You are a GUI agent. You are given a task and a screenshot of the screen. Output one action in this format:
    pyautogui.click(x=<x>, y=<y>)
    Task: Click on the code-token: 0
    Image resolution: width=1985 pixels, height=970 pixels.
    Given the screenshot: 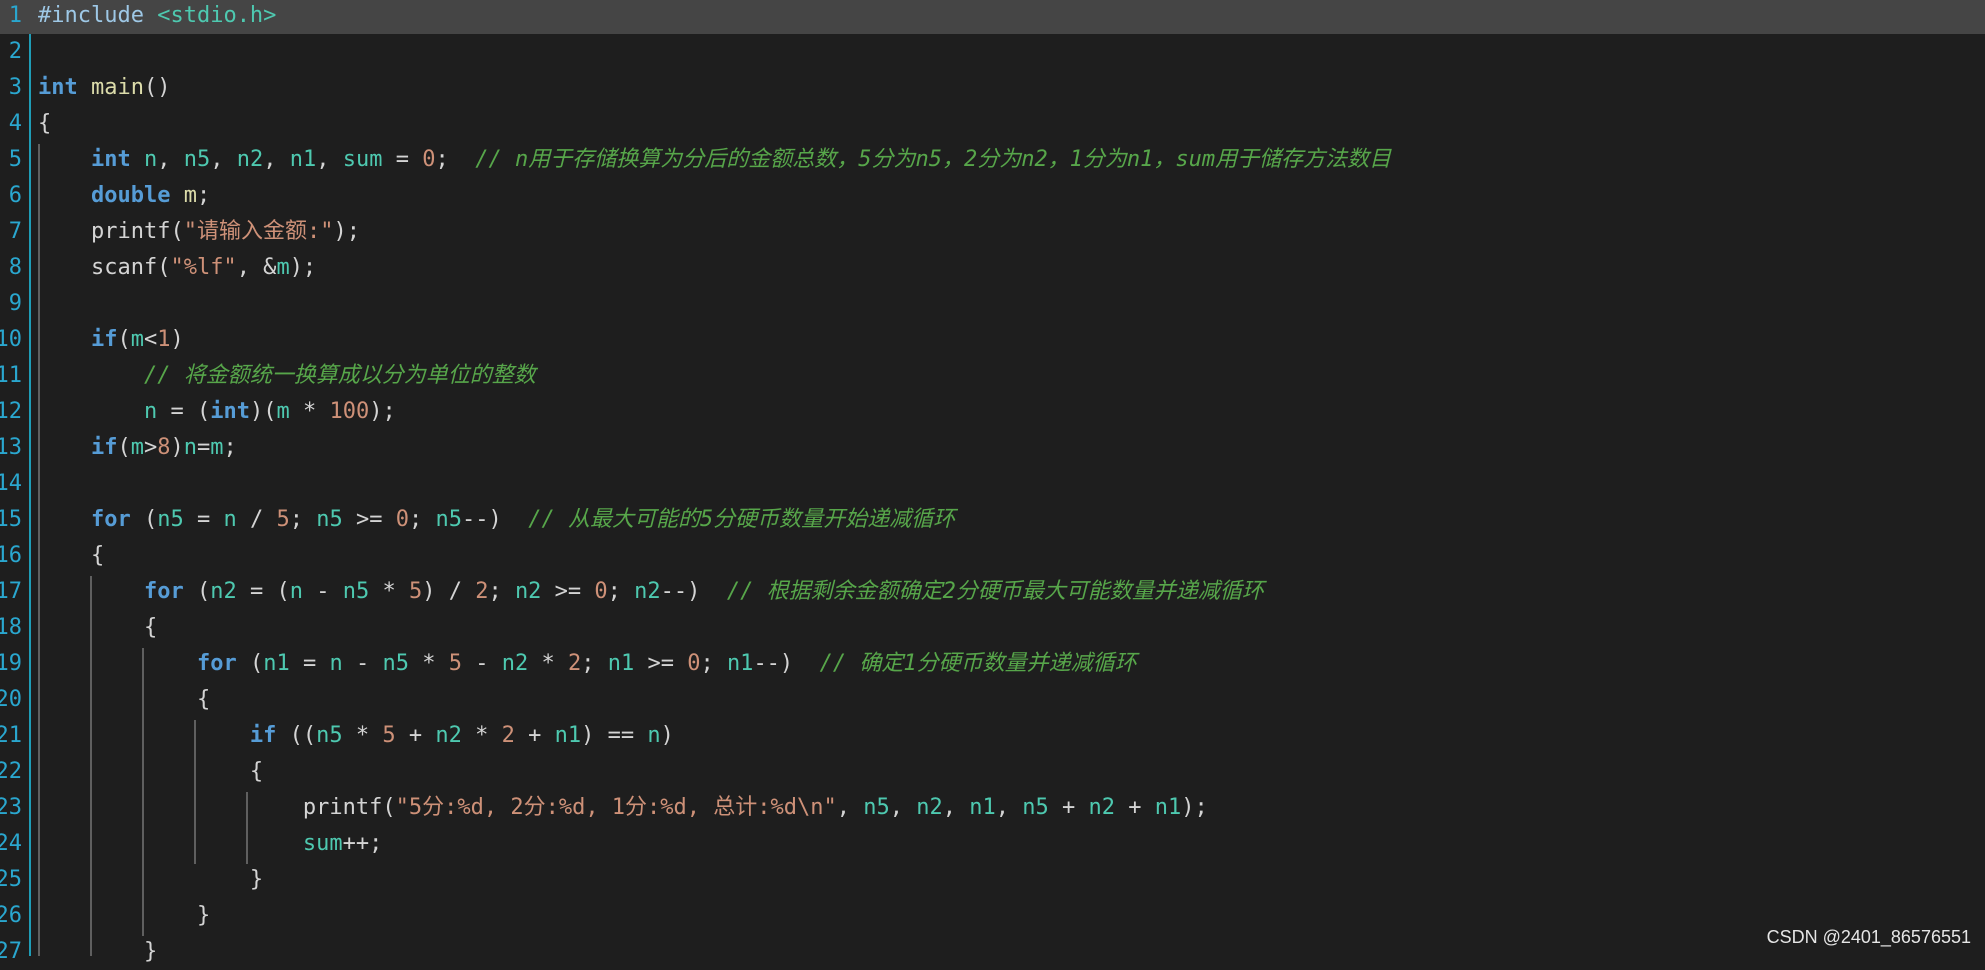 What is the action you would take?
    pyautogui.click(x=429, y=159)
    